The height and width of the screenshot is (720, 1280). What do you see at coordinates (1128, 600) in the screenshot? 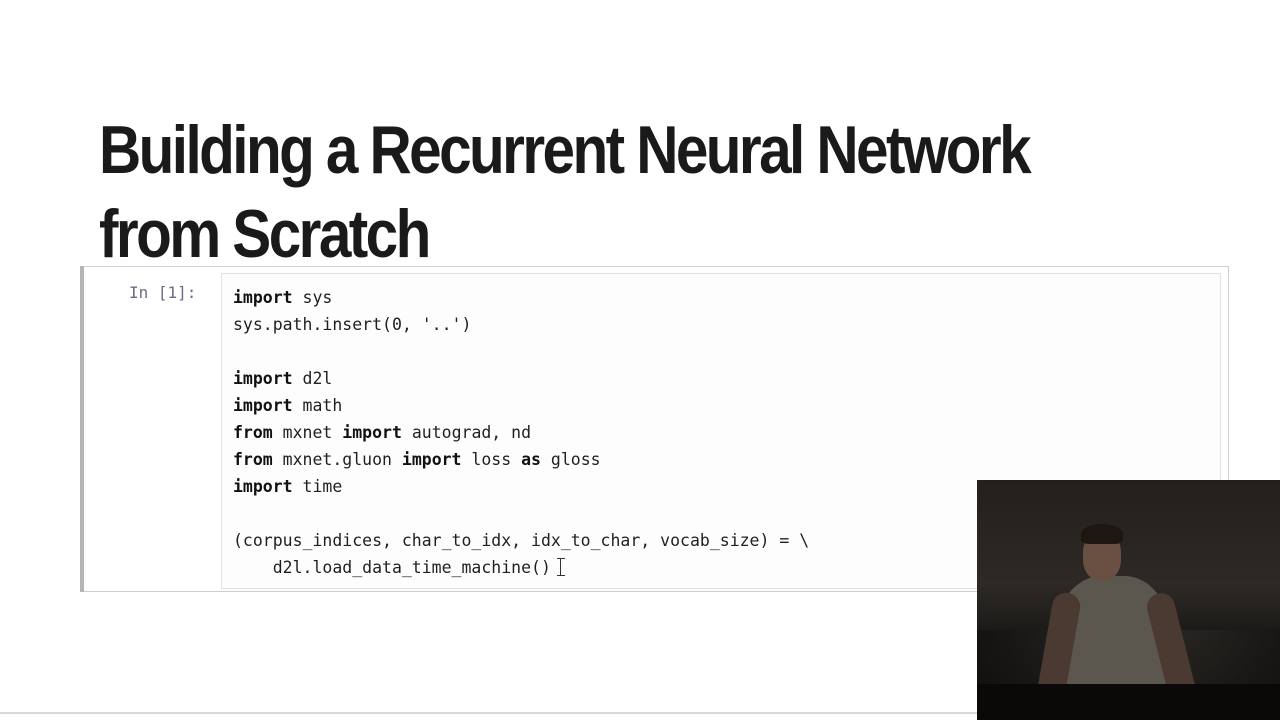
I see `presenter-video` at bounding box center [1128, 600].